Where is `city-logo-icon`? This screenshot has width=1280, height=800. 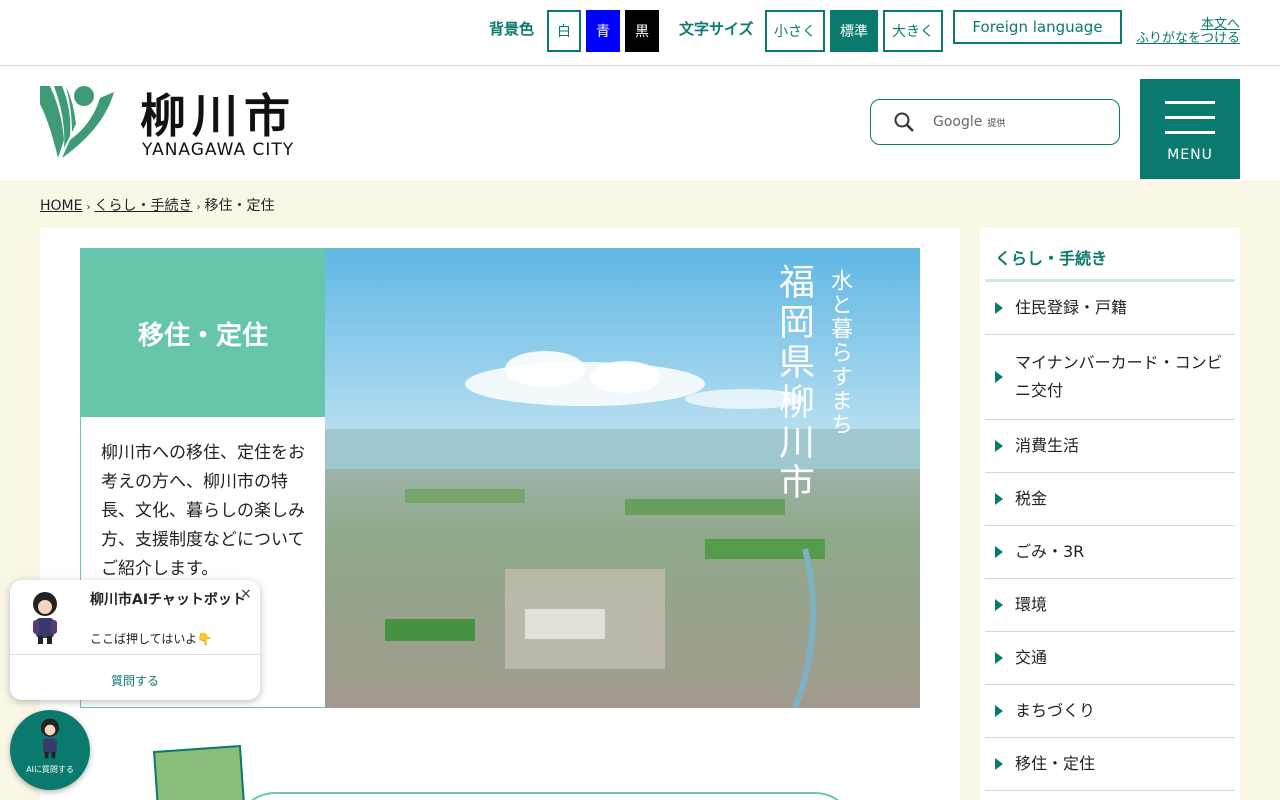
city-logo-icon is located at coordinates (77, 121).